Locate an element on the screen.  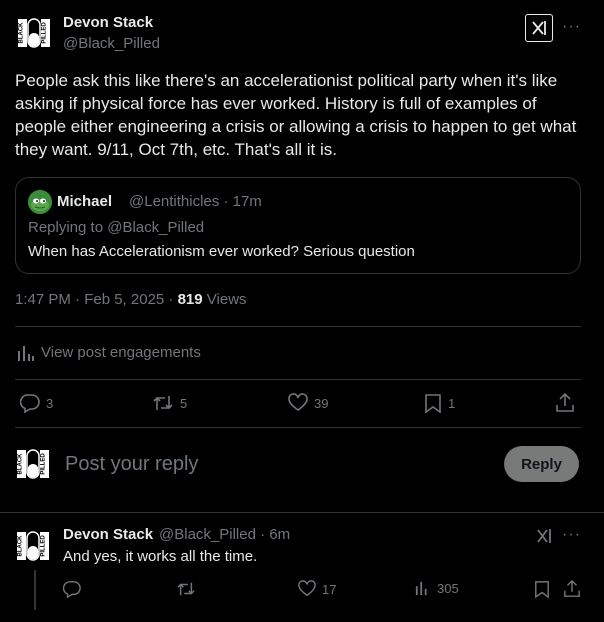
reply-grok-button is located at coordinates (545, 538).